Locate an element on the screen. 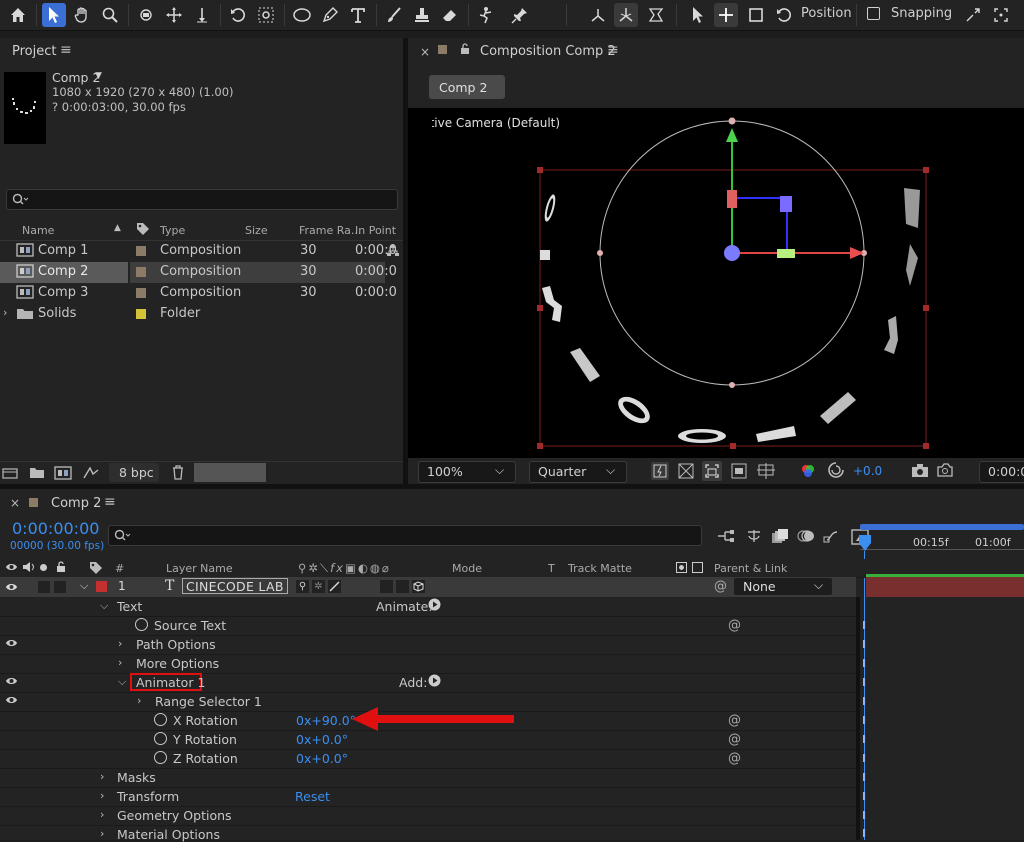  work-area-bar is located at coordinates (942, 527).